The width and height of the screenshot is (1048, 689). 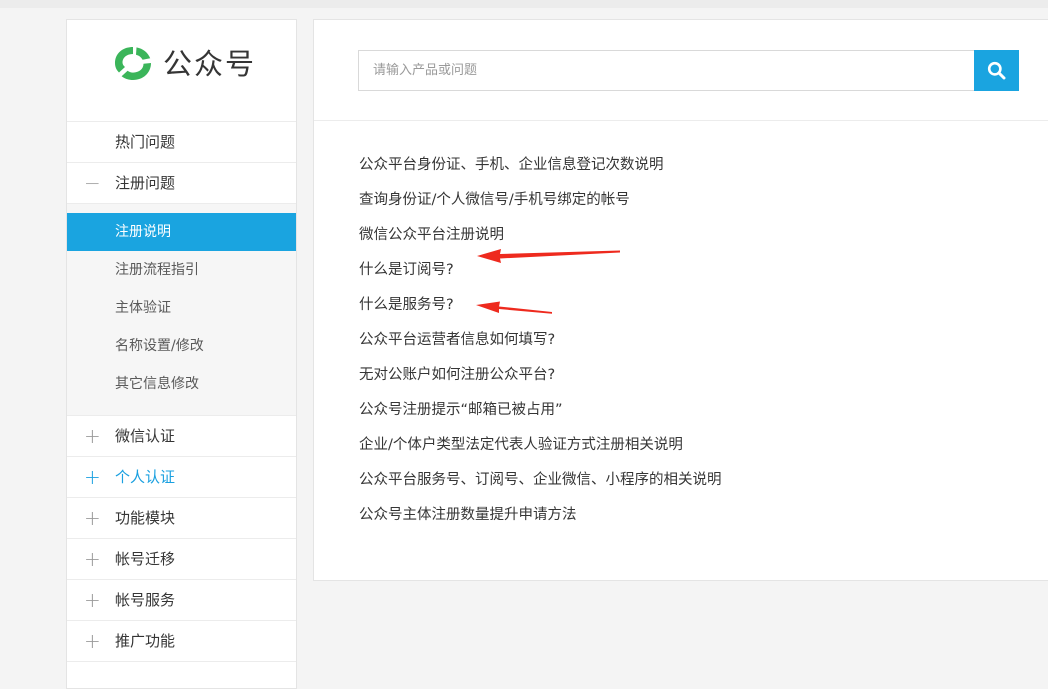 I want to click on nav-item-label: 帐号迁移, so click(x=145, y=559).